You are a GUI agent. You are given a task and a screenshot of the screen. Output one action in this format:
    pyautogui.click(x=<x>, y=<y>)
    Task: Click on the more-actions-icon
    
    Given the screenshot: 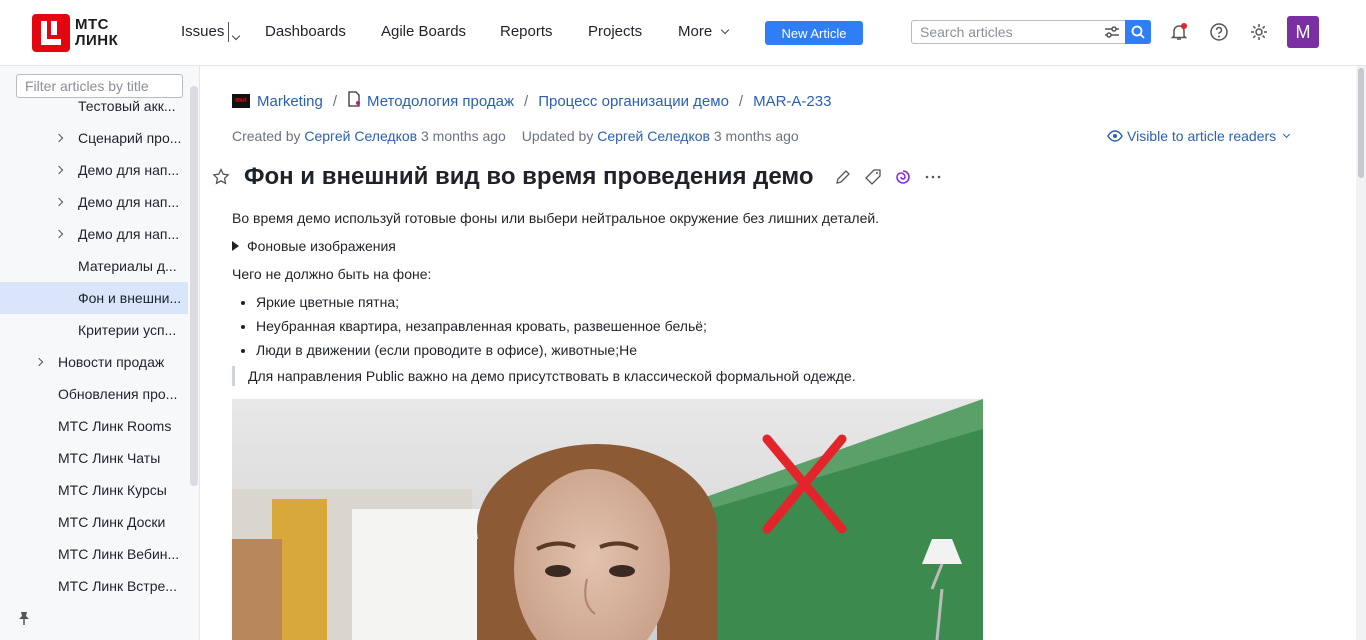 What is the action you would take?
    pyautogui.click(x=933, y=177)
    